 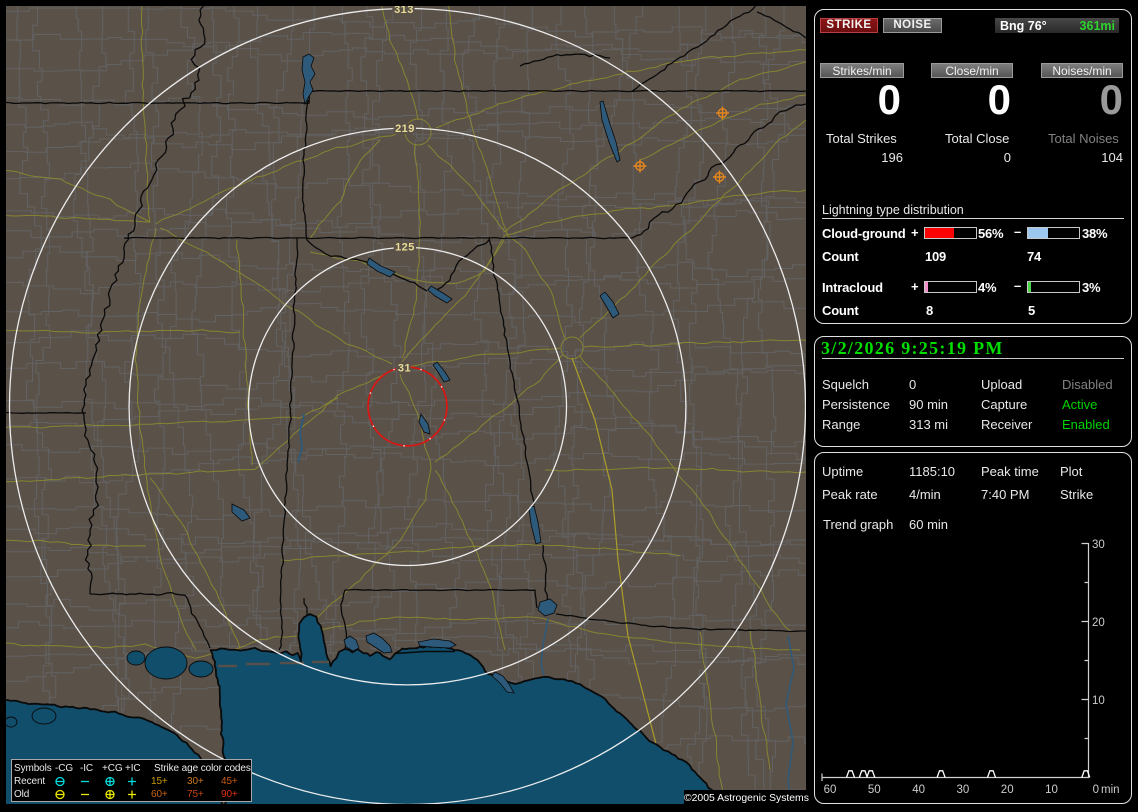 What do you see at coordinates (874, 790) in the screenshot?
I see `svg-text: 50` at bounding box center [874, 790].